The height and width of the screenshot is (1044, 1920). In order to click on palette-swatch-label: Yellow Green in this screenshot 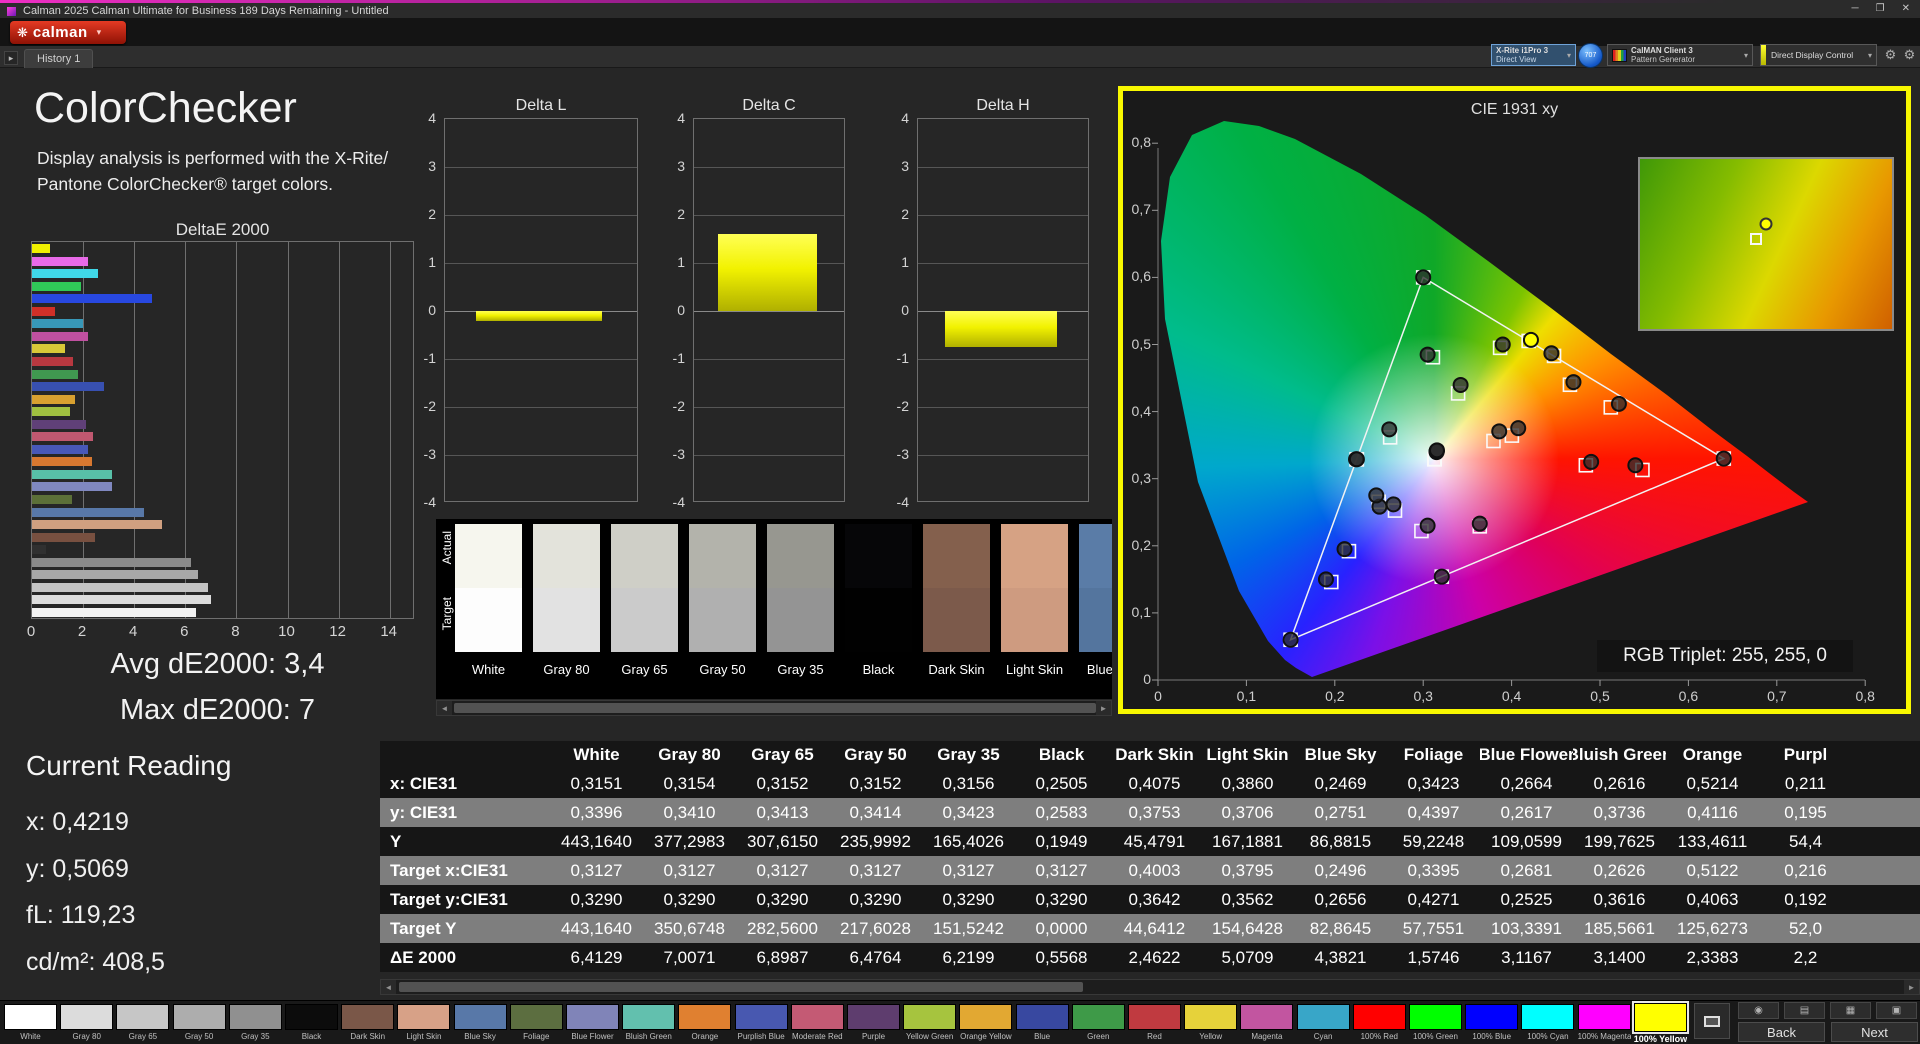, I will do `click(930, 1036)`.